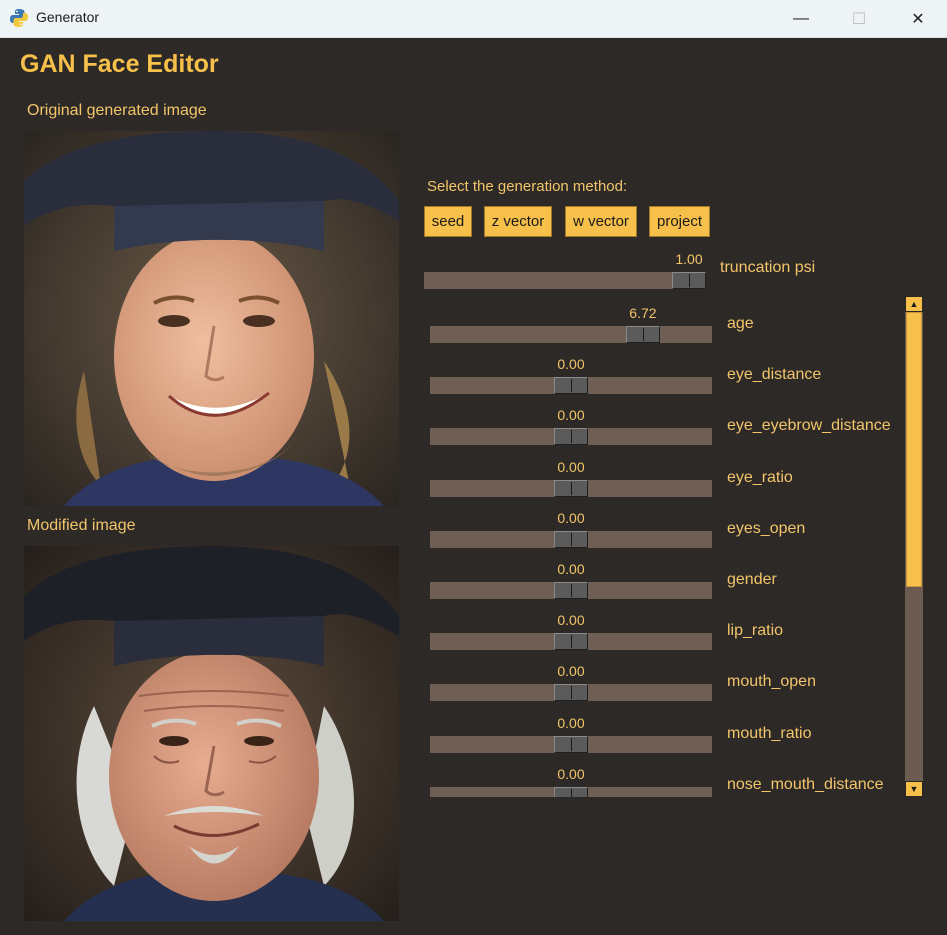 This screenshot has height=935, width=947. What do you see at coordinates (771, 682) in the screenshot?
I see `slider-label: mouth_open` at bounding box center [771, 682].